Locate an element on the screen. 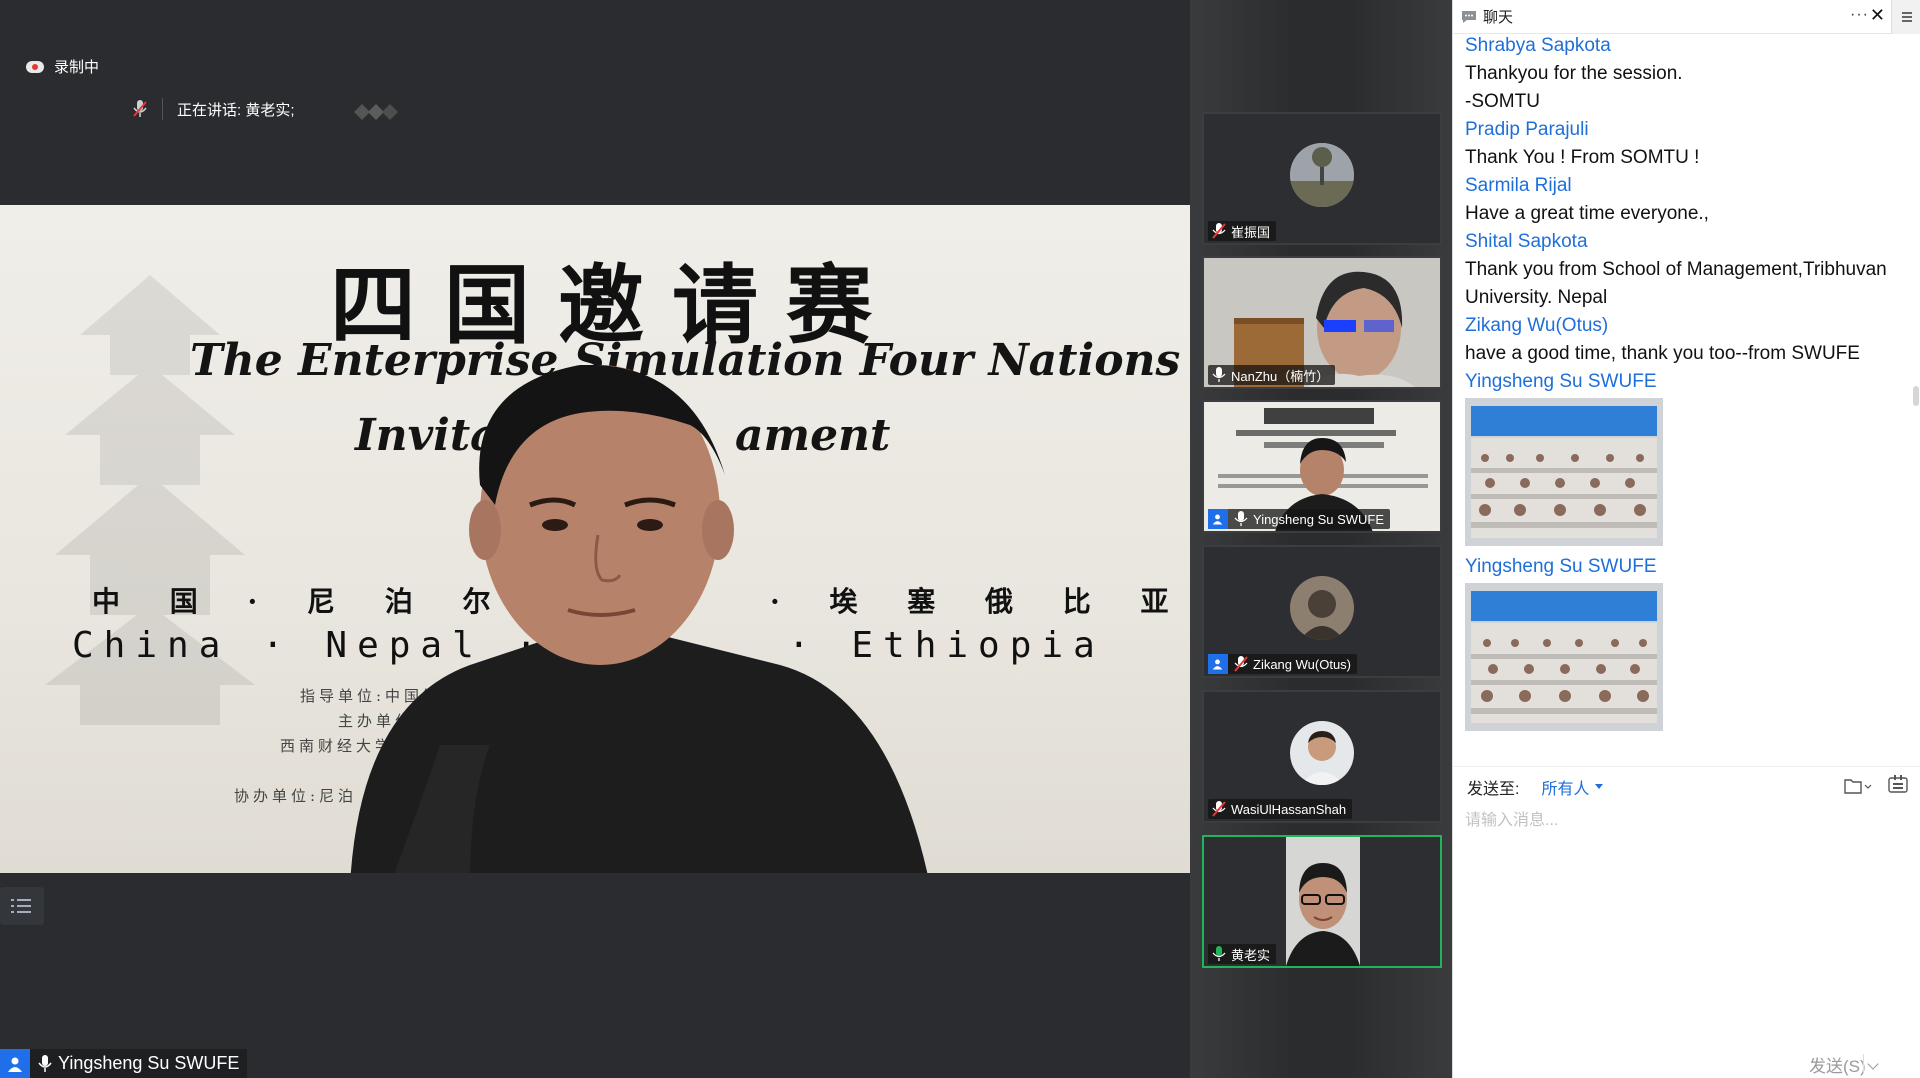  chat-message: Pradip Parajuli Thank You ! From SOMTU ! is located at coordinates (1684, 144).